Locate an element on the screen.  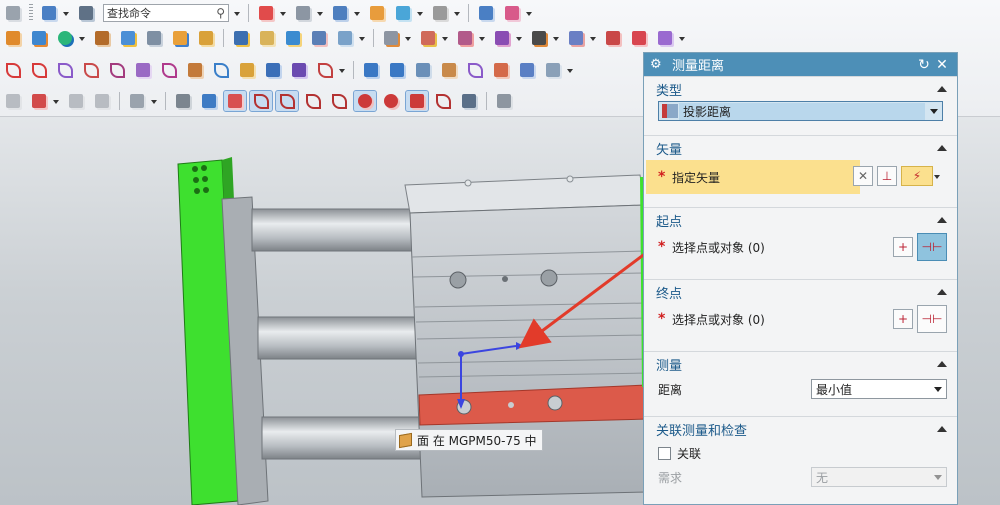
select-solid-icon is located at coordinates (209, 101).